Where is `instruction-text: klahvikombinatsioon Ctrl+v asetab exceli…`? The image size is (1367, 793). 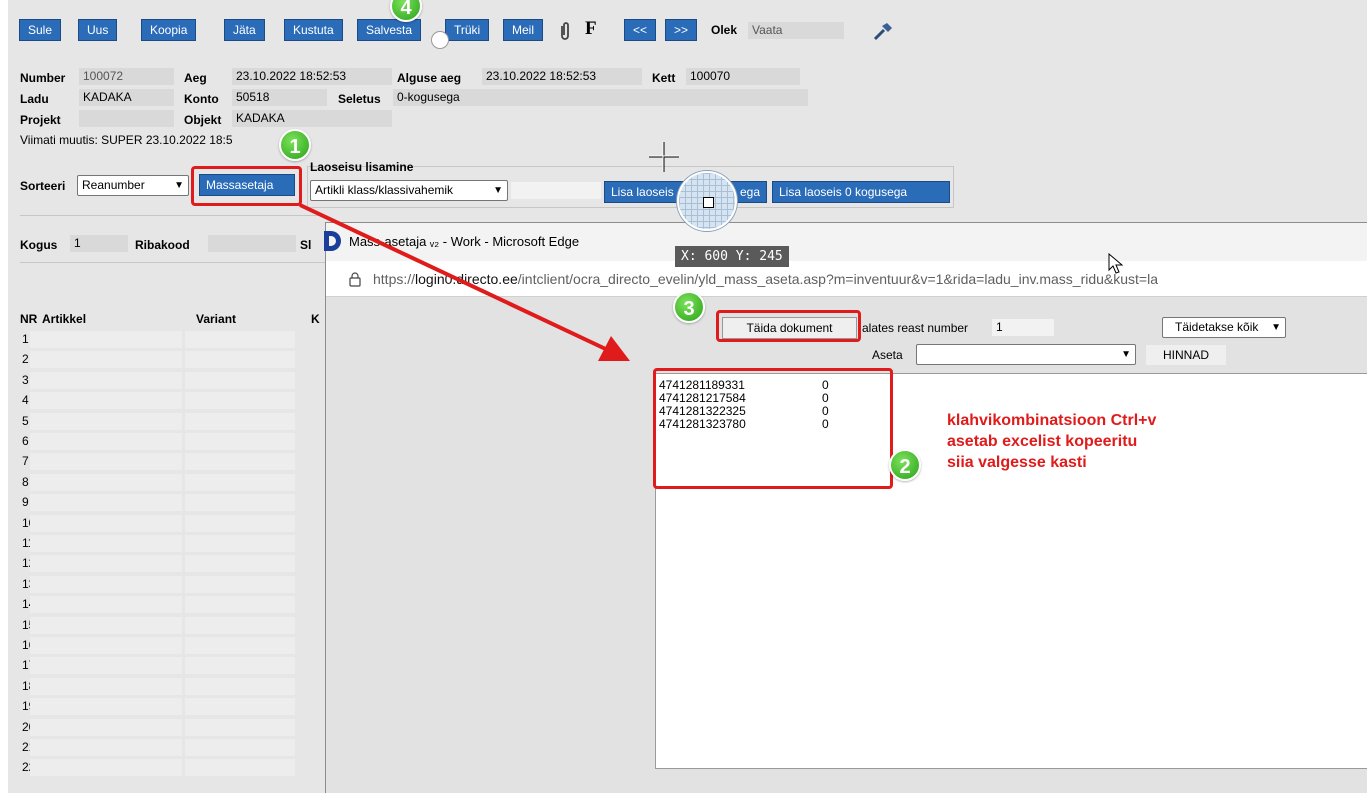 instruction-text: klahvikombinatsioon Ctrl+v asetab exceli… is located at coordinates (1051, 441).